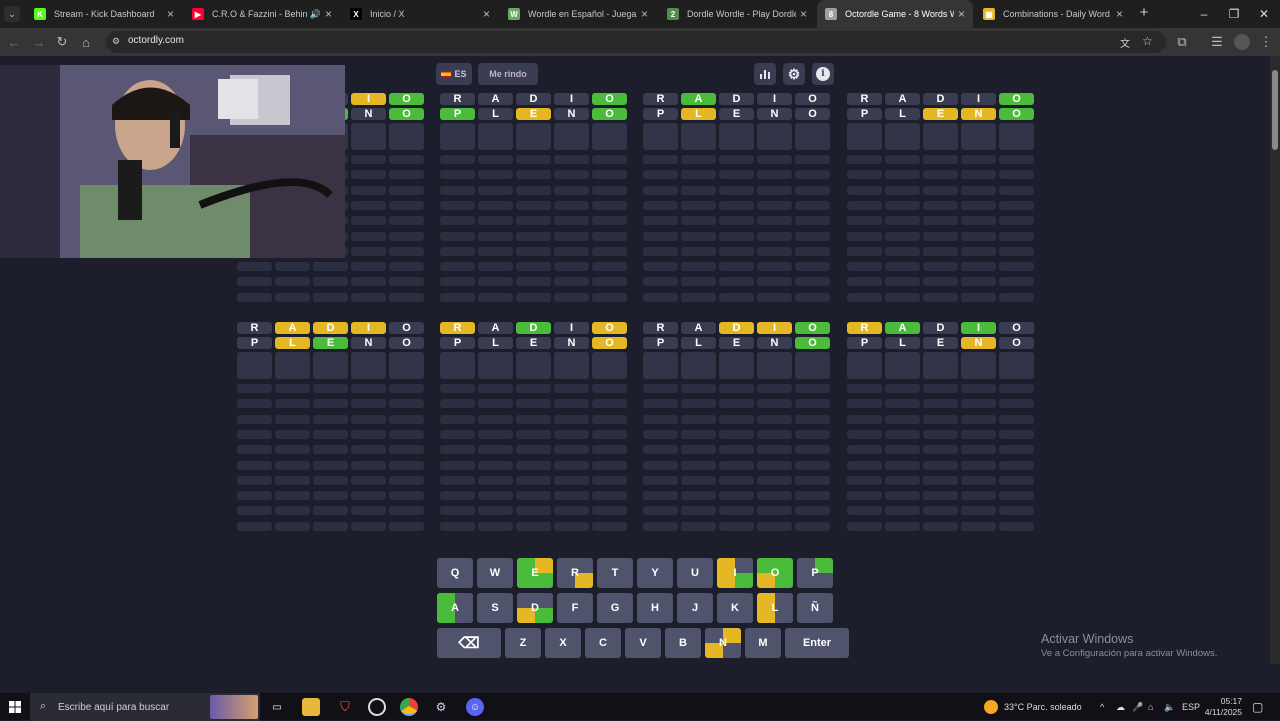  I want to click on extensions-icon: ⧉, so click(1182, 42).